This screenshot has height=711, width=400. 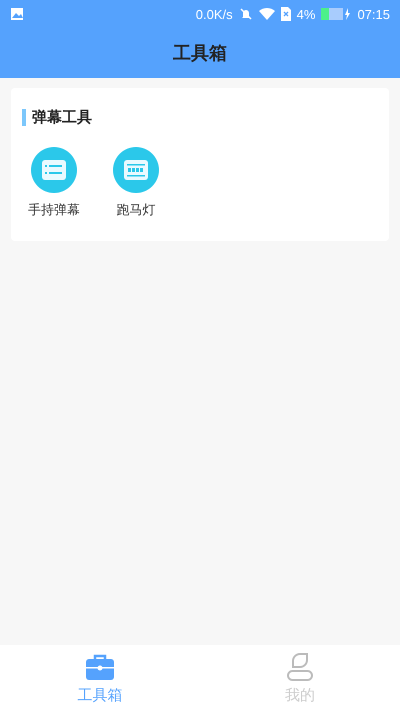 What do you see at coordinates (54, 170) in the screenshot?
I see `list-icon` at bounding box center [54, 170].